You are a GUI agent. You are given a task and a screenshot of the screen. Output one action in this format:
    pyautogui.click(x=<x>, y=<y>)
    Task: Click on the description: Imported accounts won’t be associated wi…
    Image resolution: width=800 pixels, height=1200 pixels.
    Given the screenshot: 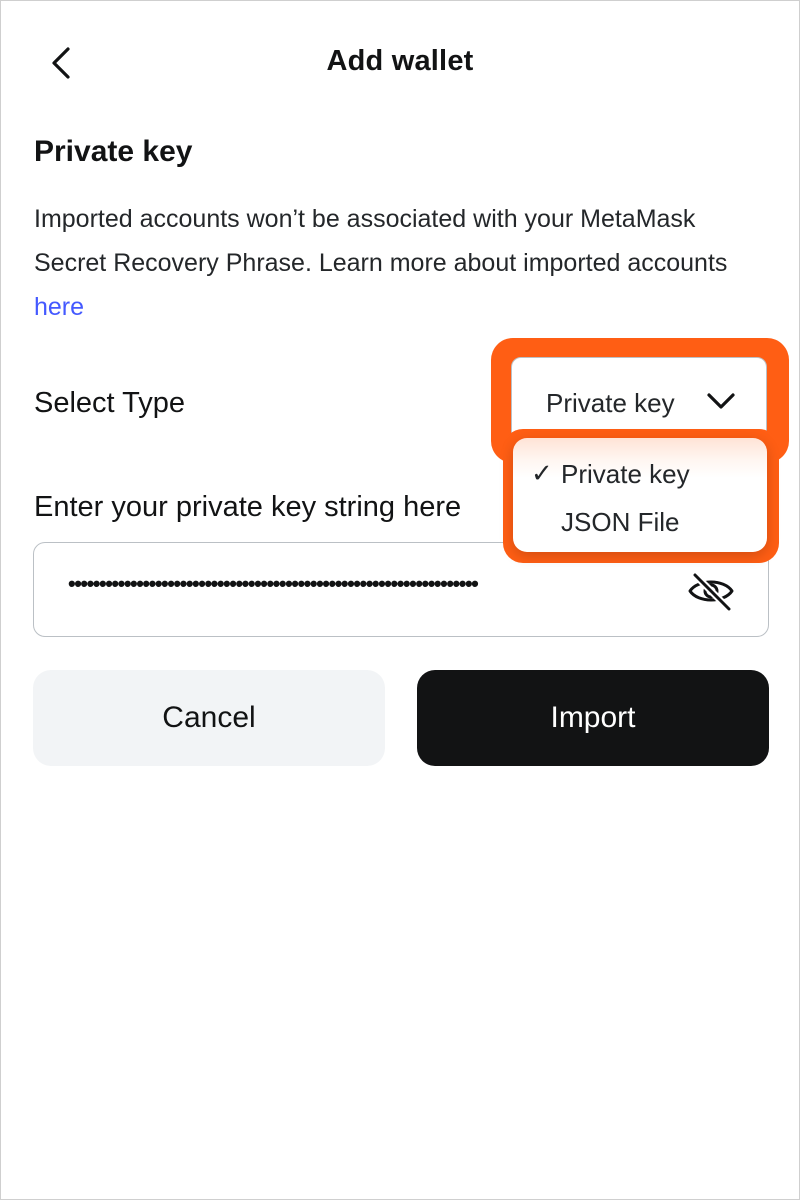 What is the action you would take?
    pyautogui.click(x=394, y=263)
    